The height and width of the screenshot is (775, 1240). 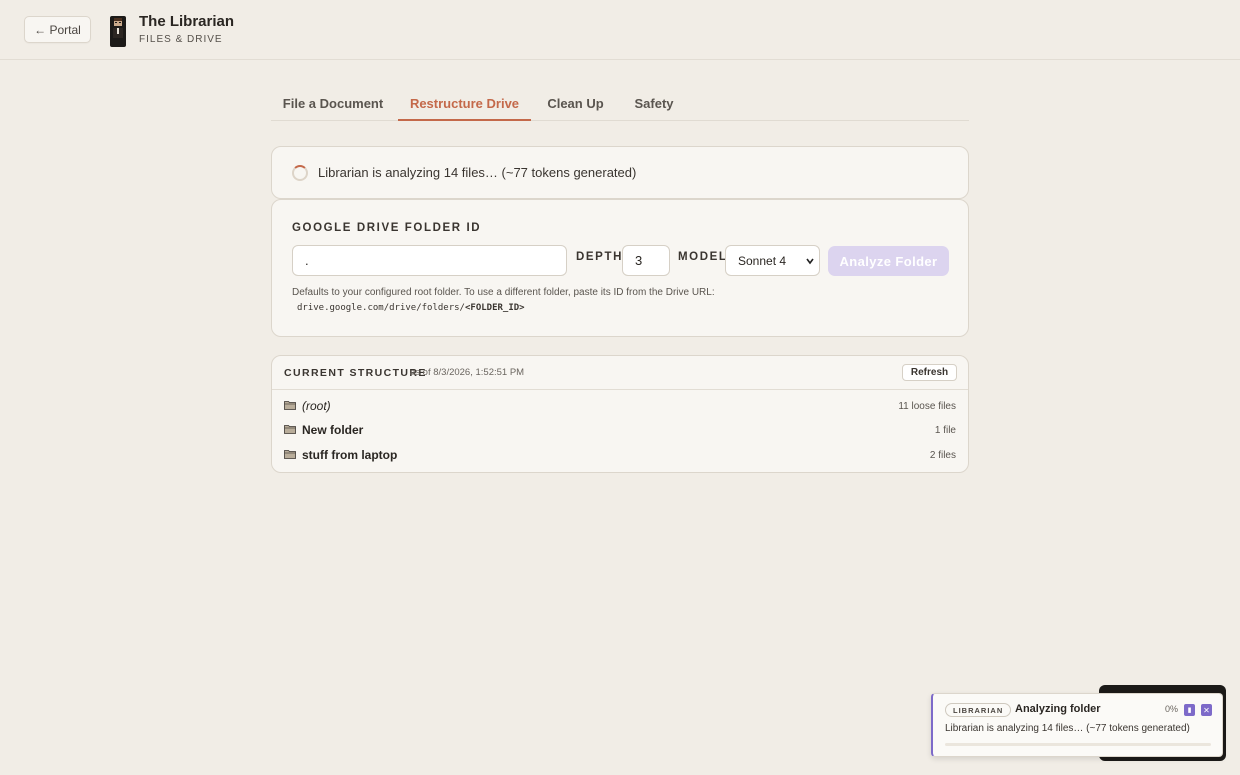 I want to click on folder-row-new-folder: New folder 1 file, so click(x=620, y=431).